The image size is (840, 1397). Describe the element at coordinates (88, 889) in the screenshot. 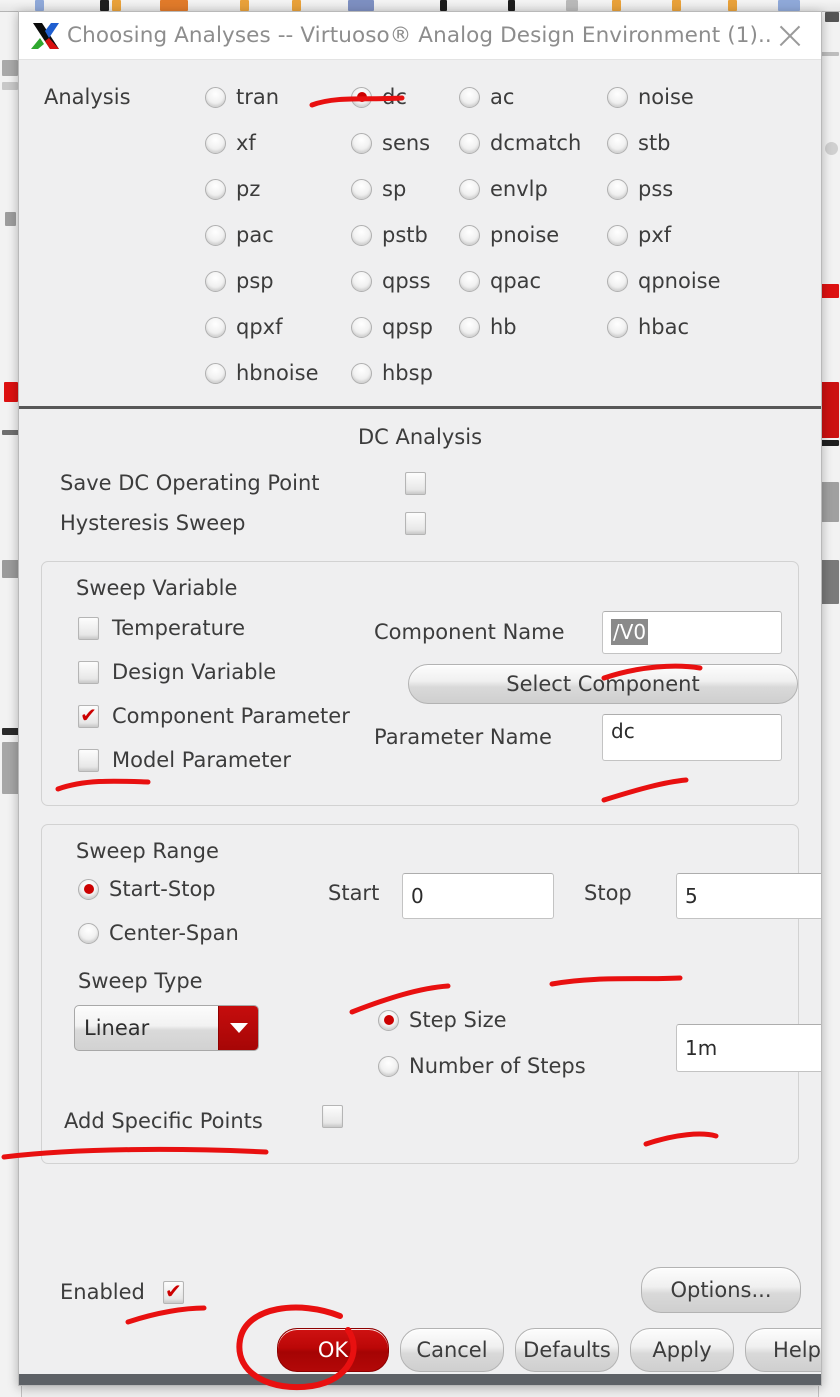

I see `radio-start-stop` at that location.